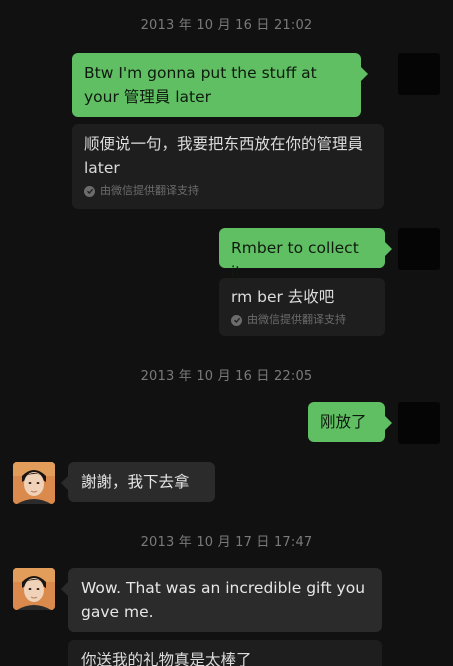 The width and height of the screenshot is (453, 666). What do you see at coordinates (283, 297) in the screenshot?
I see `translation-text: rm ber 去收吧` at bounding box center [283, 297].